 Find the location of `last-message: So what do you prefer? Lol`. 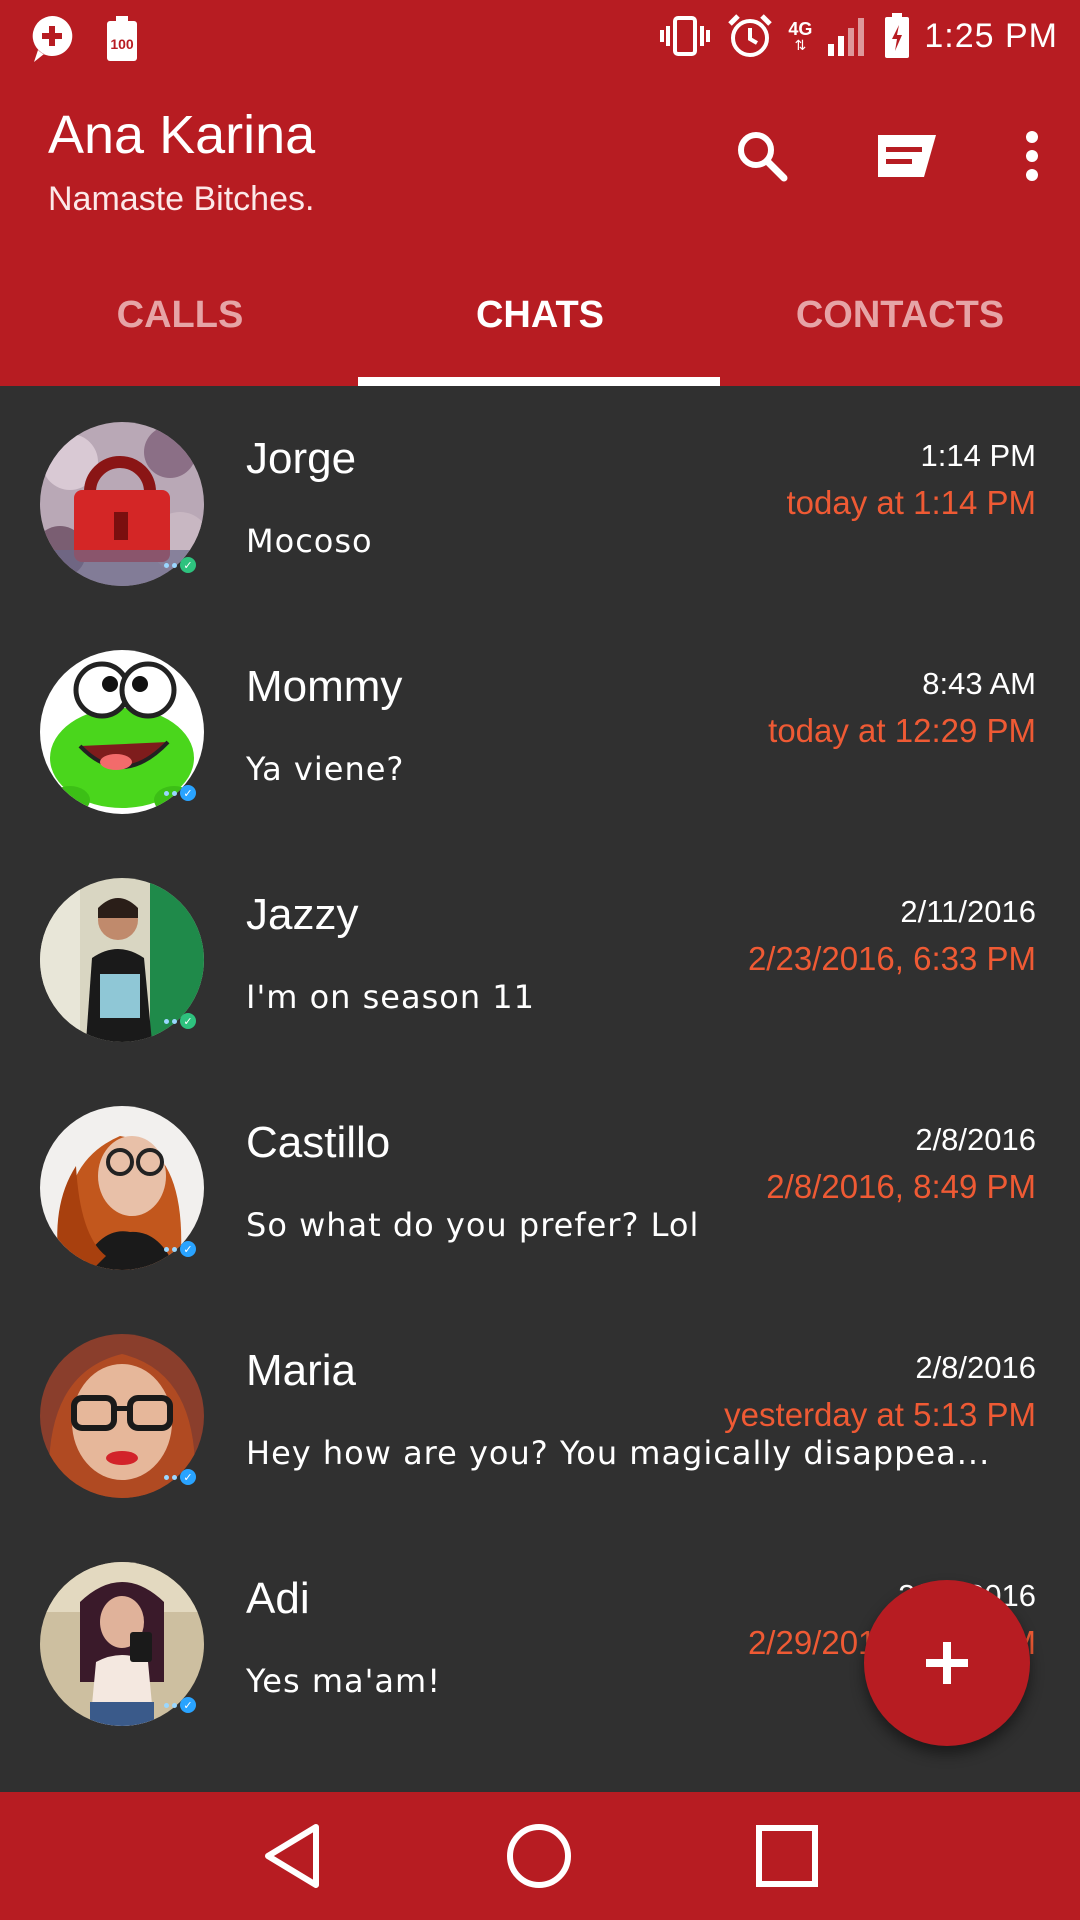

last-message: So what do you prefer? Lol is located at coordinates (473, 1225).